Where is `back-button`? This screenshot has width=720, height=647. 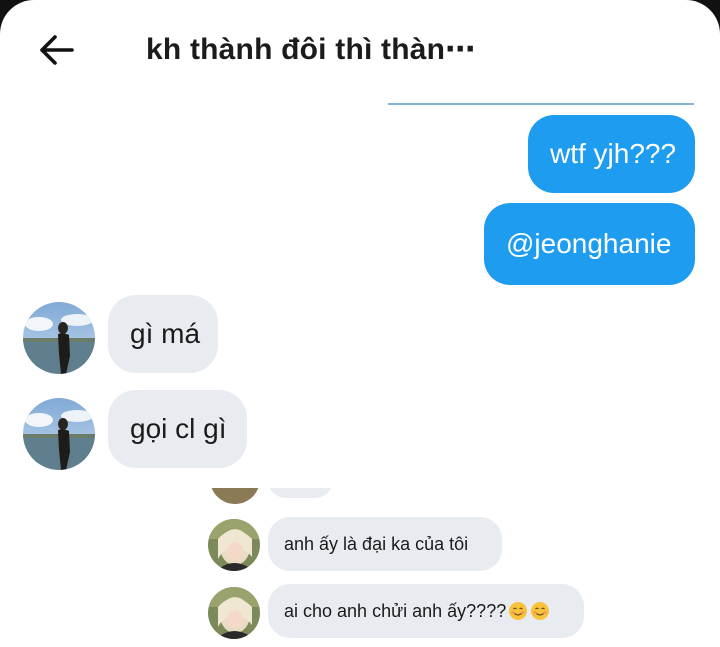
back-button is located at coordinates (56, 50).